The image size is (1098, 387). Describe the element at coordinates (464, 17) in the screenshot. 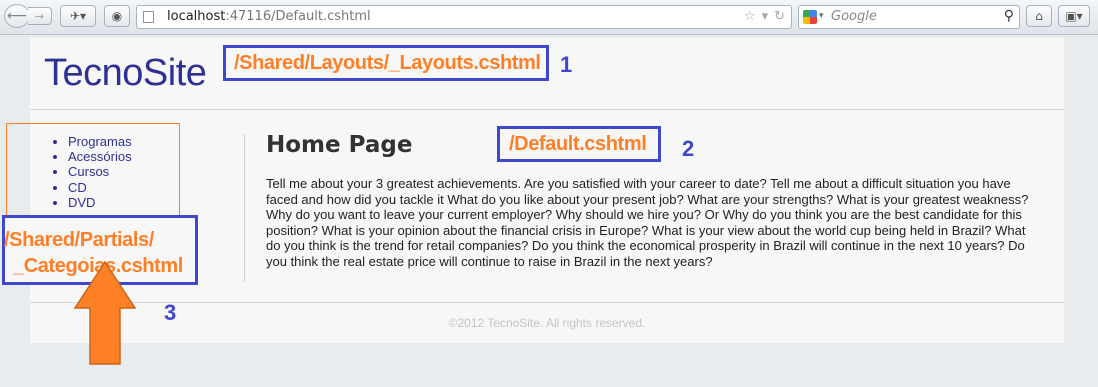

I see `address-bar: localhost:47116/Default.cshtml ☆ ▾ ↻` at that location.